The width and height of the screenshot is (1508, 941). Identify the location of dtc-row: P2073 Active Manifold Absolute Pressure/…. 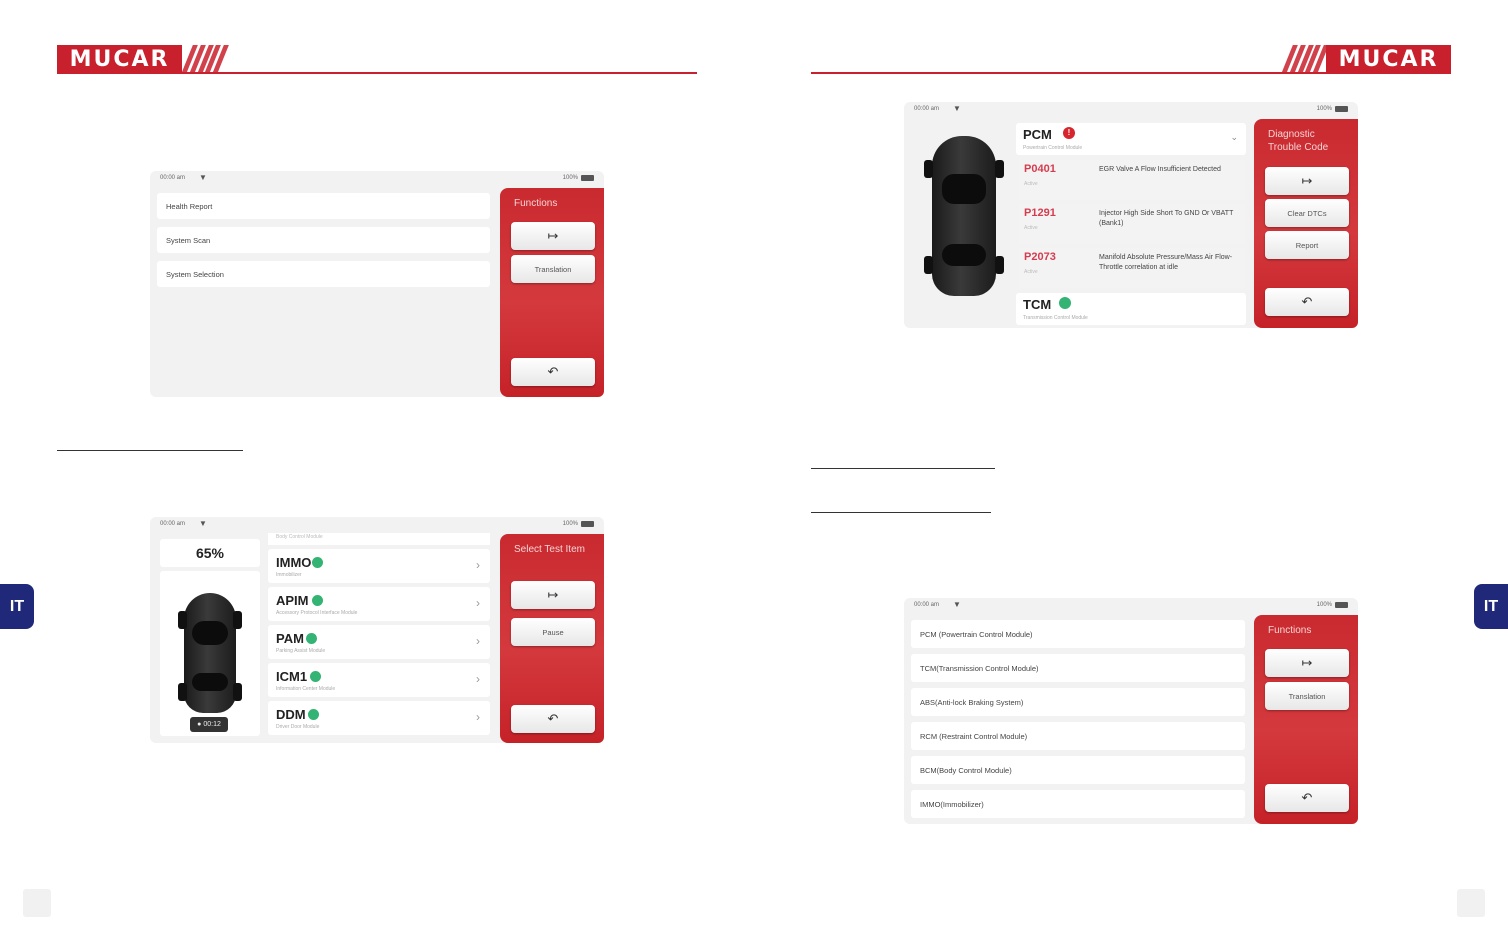
(1132, 268).